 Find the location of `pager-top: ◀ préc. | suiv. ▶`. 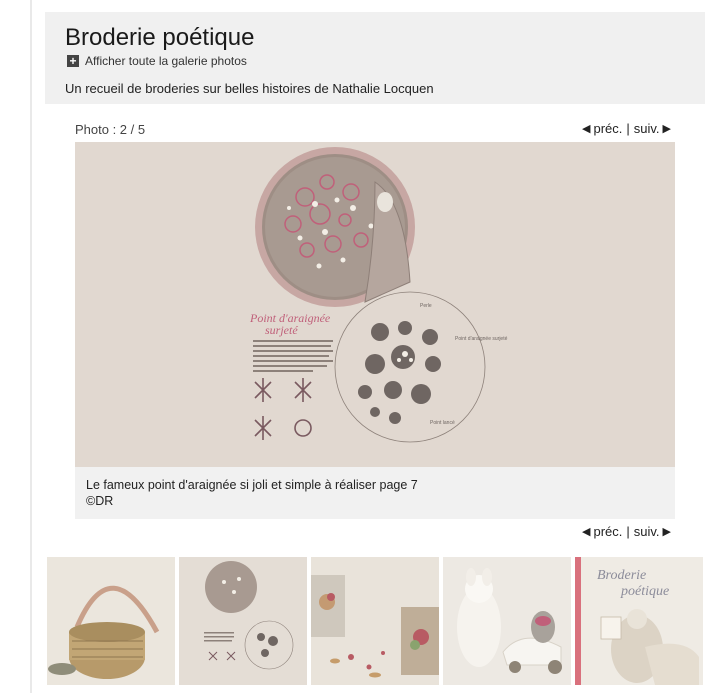

pager-top: ◀ préc. | suiv. ▶ is located at coordinates (626, 128).